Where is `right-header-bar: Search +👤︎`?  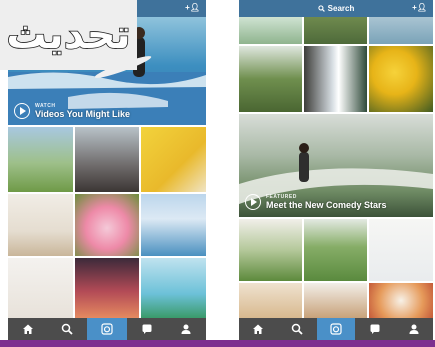 right-header-bar: Search +👤︎ is located at coordinates (336, 8).